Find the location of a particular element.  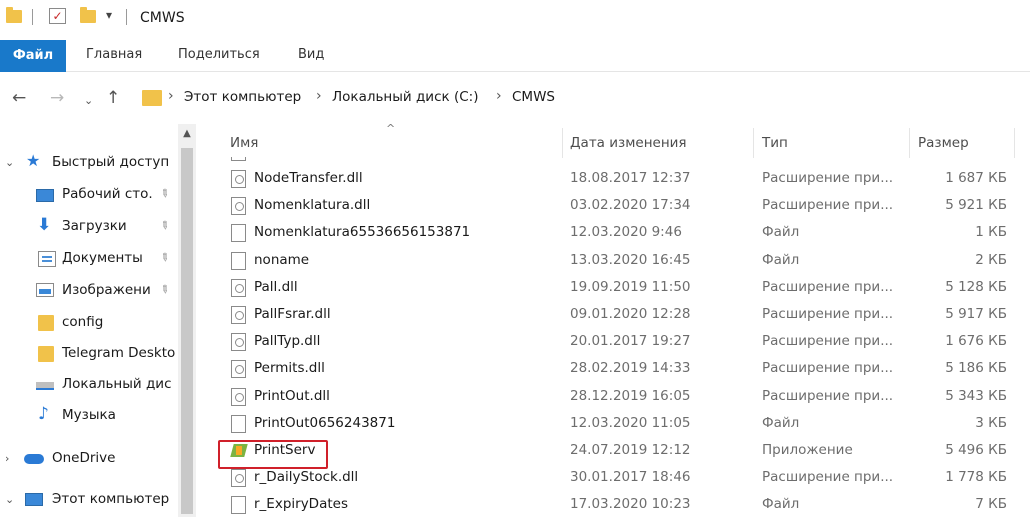

breadcrumb-cmws: CMWS is located at coordinates (533, 97).